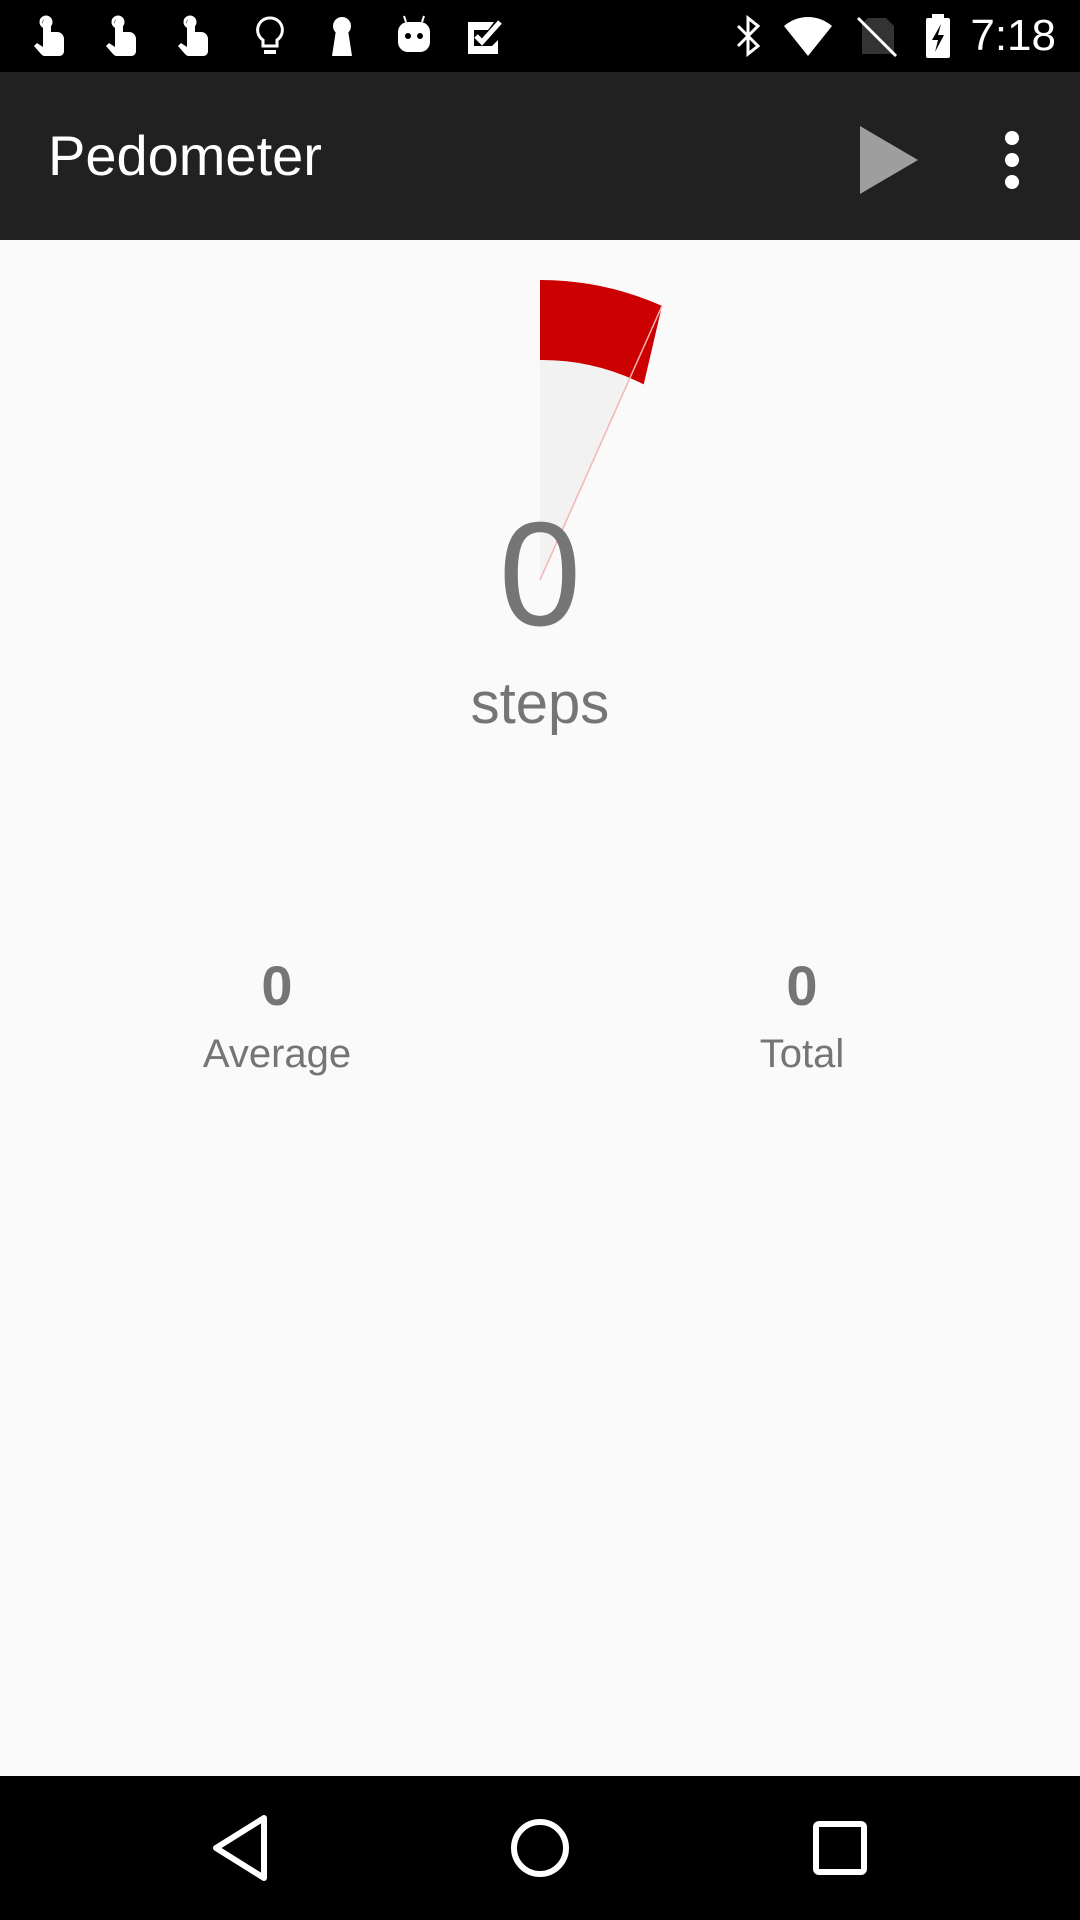 The image size is (1080, 1920). I want to click on average-value: 0, so click(277, 985).